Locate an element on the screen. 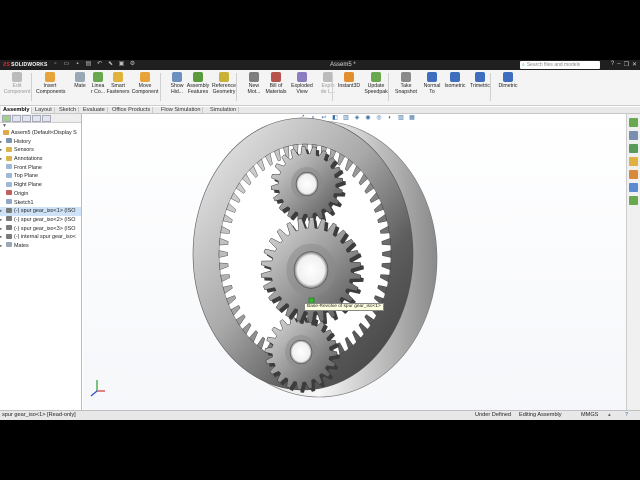 Image resolution: width=640 pixels, height=480 pixels. tab-office-products: Office Products is located at coordinates (132, 110).